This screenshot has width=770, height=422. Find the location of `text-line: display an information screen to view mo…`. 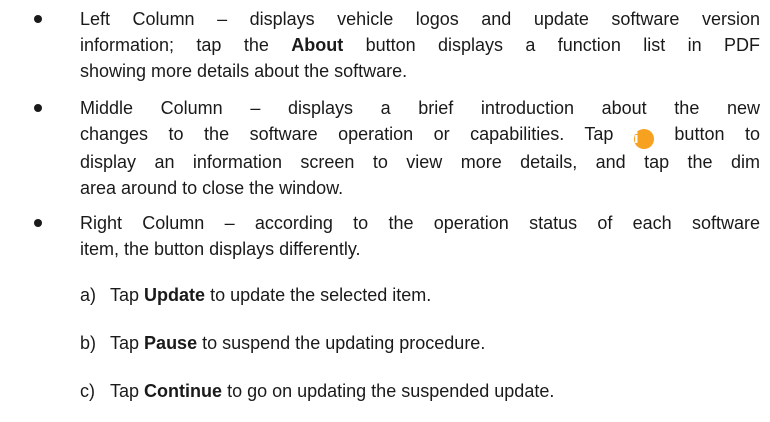

text-line: display an information screen to view mo… is located at coordinates (420, 162).